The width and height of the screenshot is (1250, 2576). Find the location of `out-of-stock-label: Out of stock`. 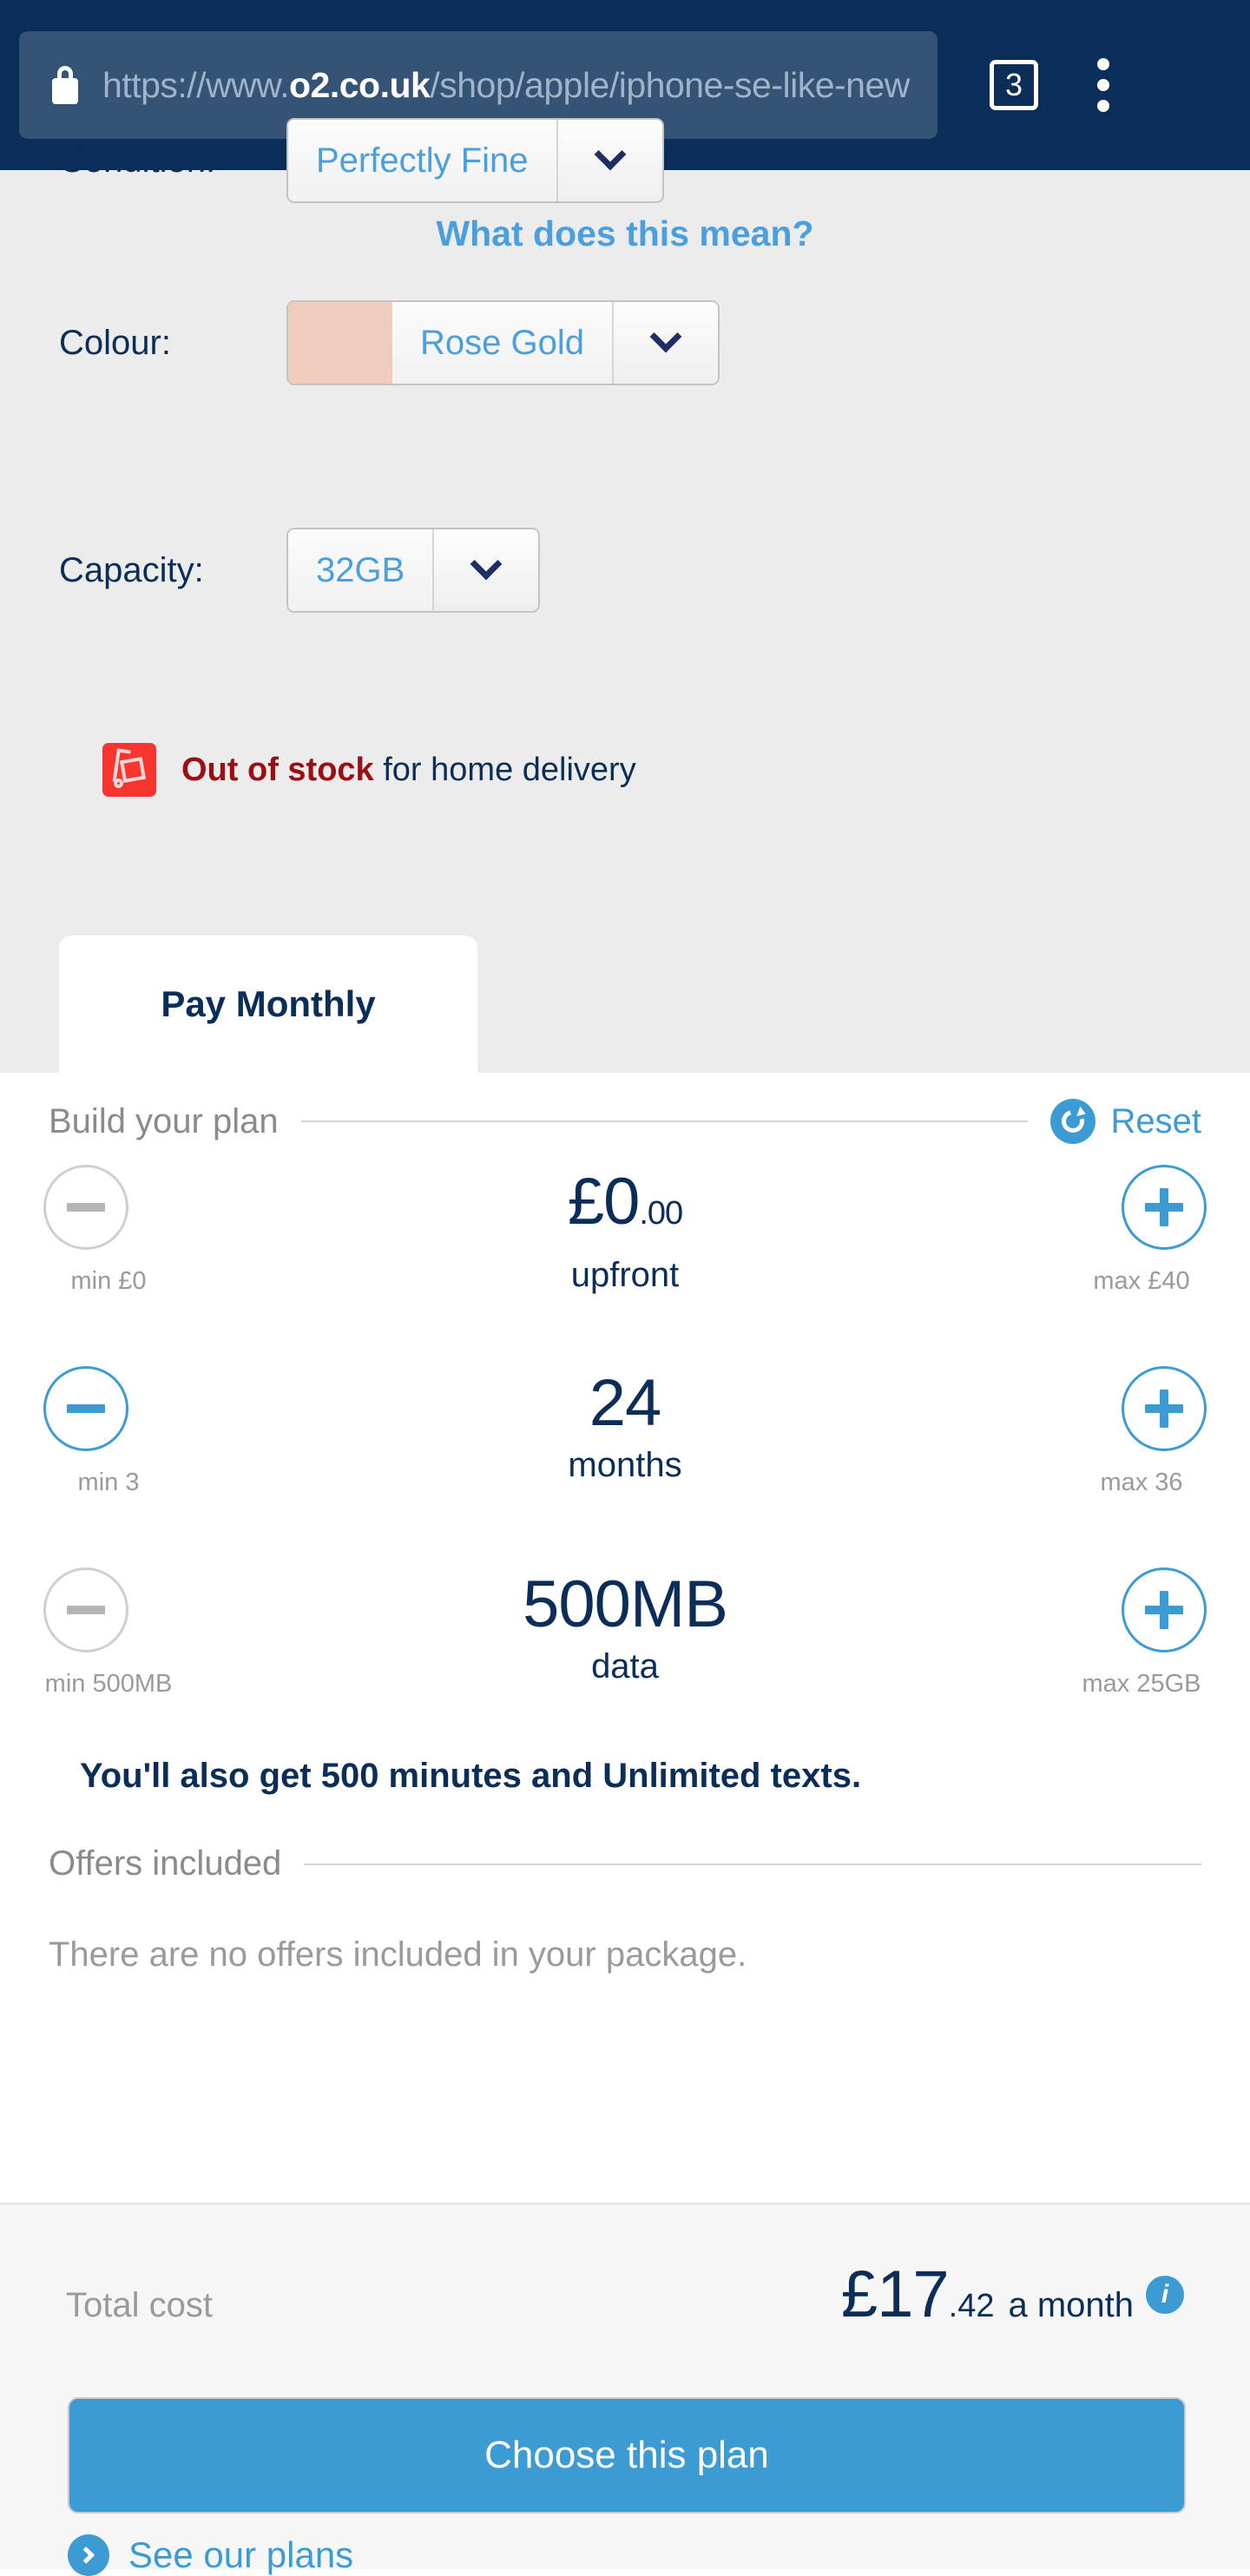

out-of-stock-label: Out of stock is located at coordinates (277, 769).